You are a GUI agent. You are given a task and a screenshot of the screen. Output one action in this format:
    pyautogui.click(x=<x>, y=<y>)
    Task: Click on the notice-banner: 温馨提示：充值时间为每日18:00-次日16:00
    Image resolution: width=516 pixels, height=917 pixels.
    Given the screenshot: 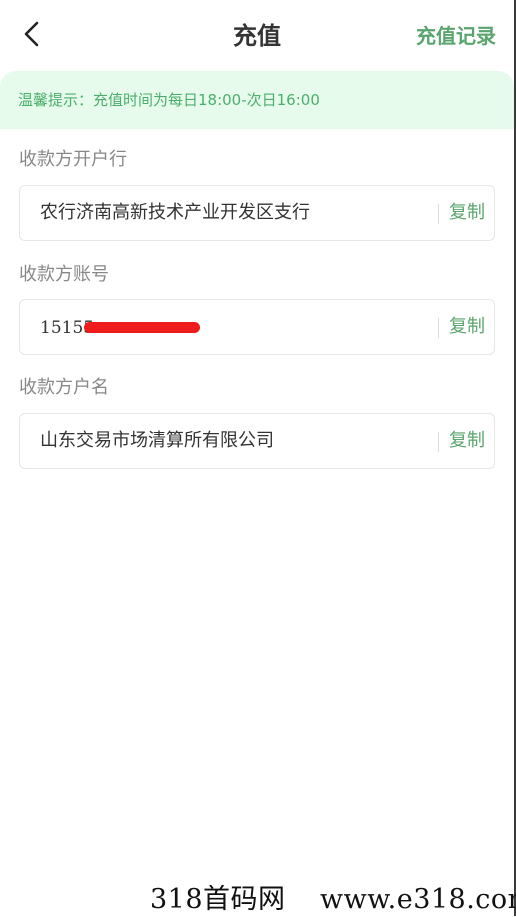 What is the action you would take?
    pyautogui.click(x=257, y=100)
    